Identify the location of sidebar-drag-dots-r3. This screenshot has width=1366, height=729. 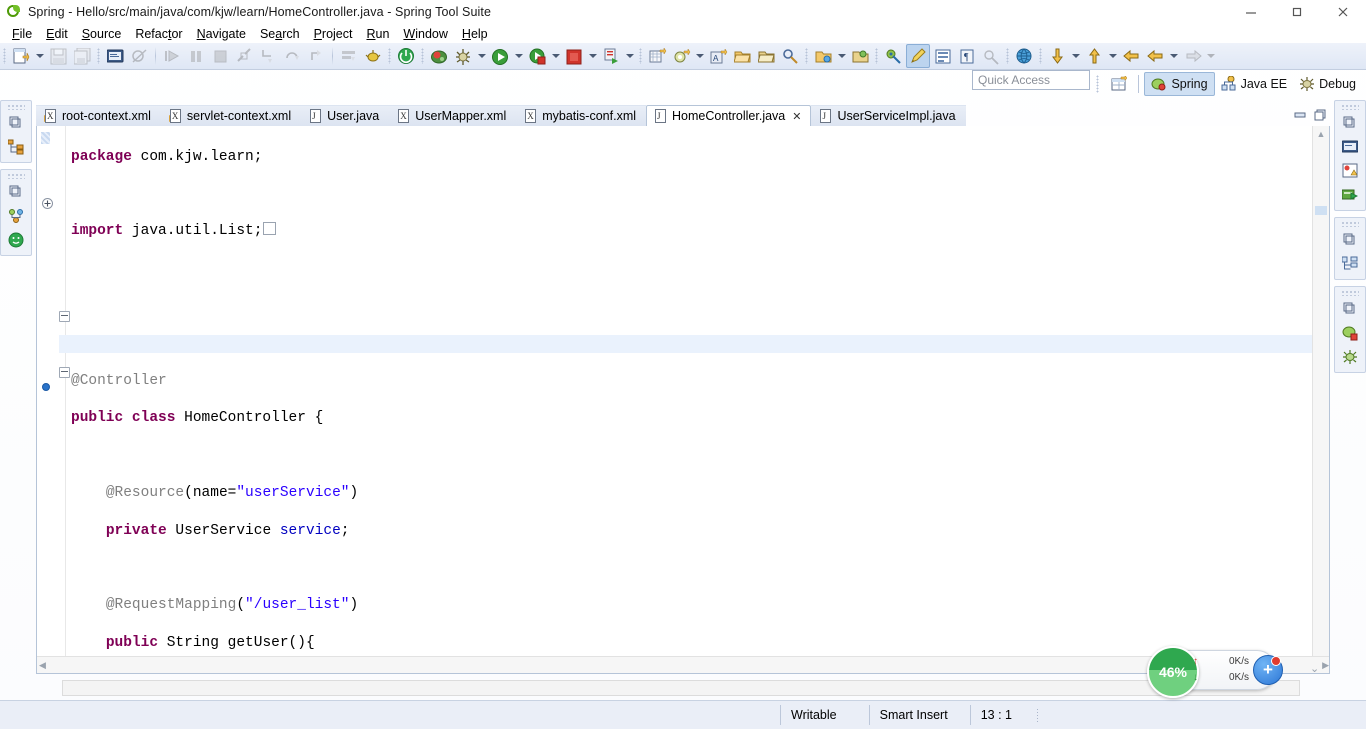
(1350, 293).